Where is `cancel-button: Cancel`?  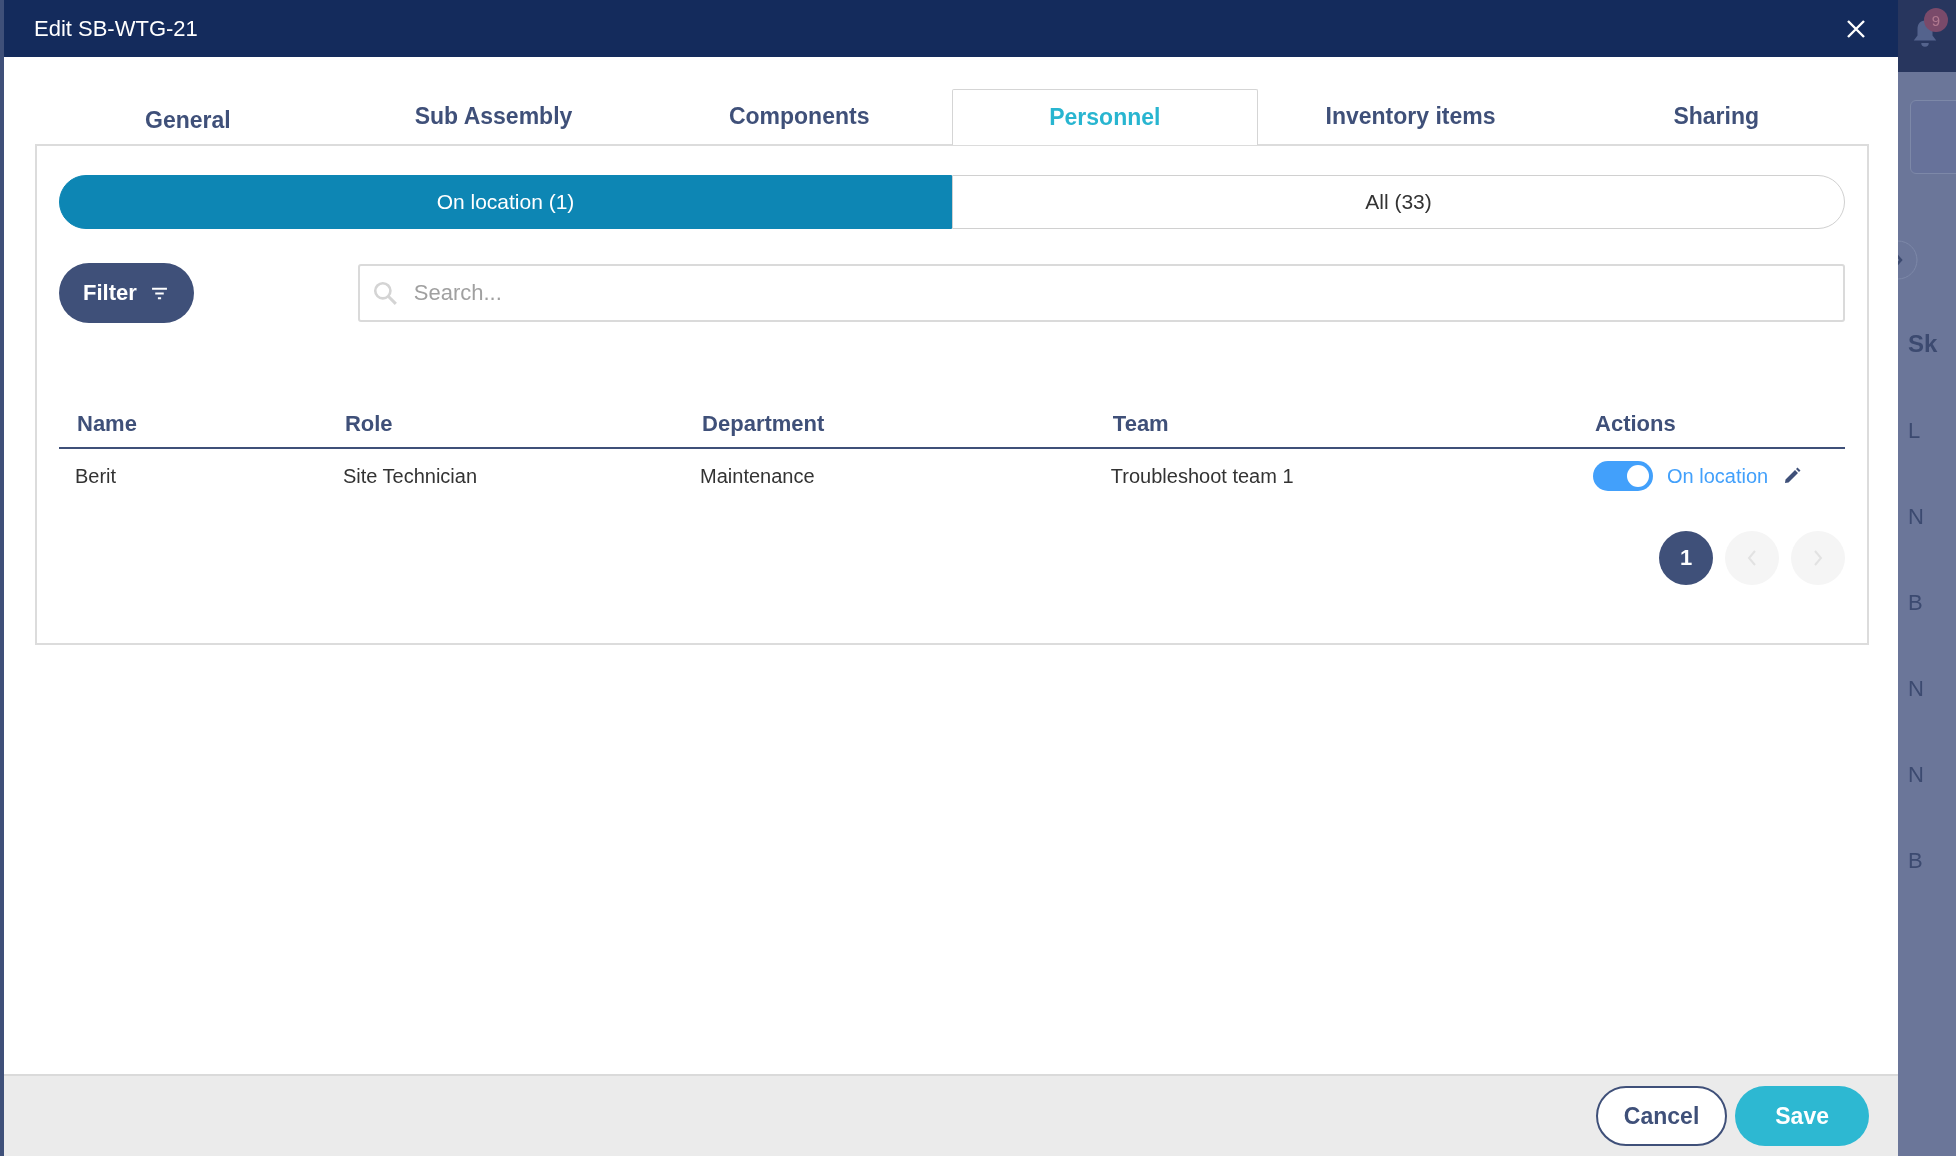
cancel-button: Cancel is located at coordinates (1661, 1116).